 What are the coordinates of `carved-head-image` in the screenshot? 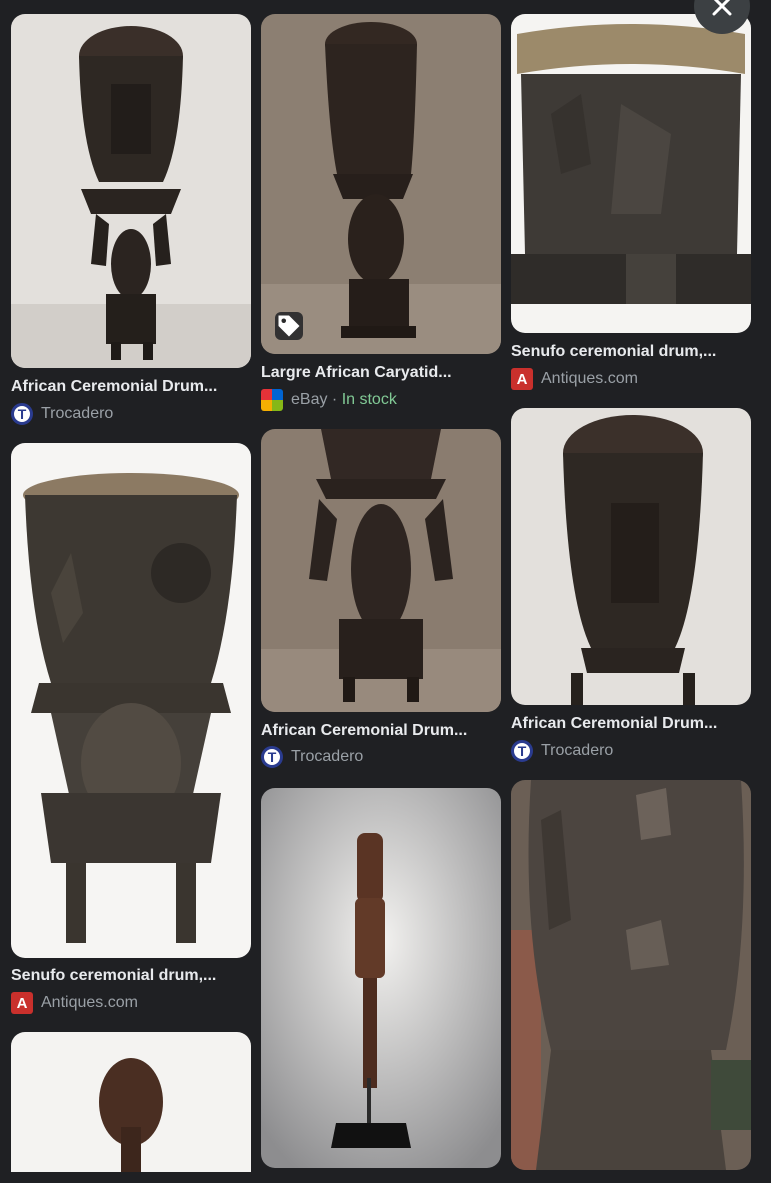 It's located at (131, 1102).